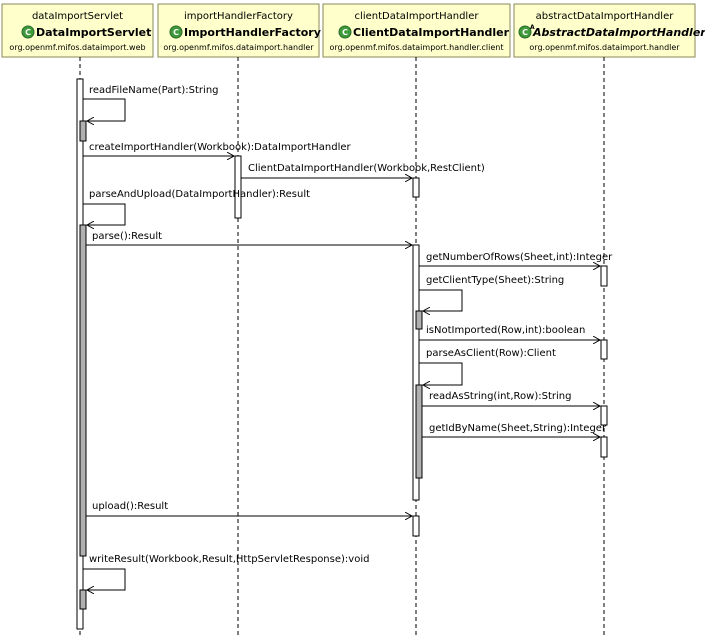 This screenshot has height=640, width=705. I want to click on message-call: parse():Result, so click(249, 238).